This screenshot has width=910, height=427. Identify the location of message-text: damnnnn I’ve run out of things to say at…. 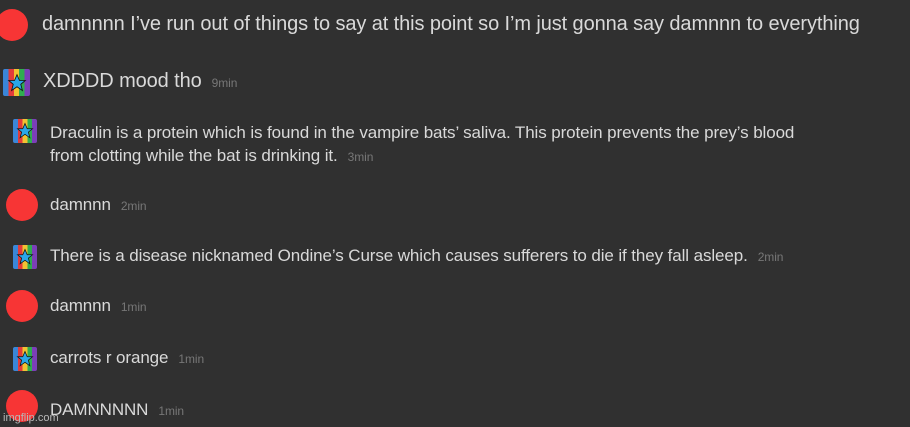
(451, 24).